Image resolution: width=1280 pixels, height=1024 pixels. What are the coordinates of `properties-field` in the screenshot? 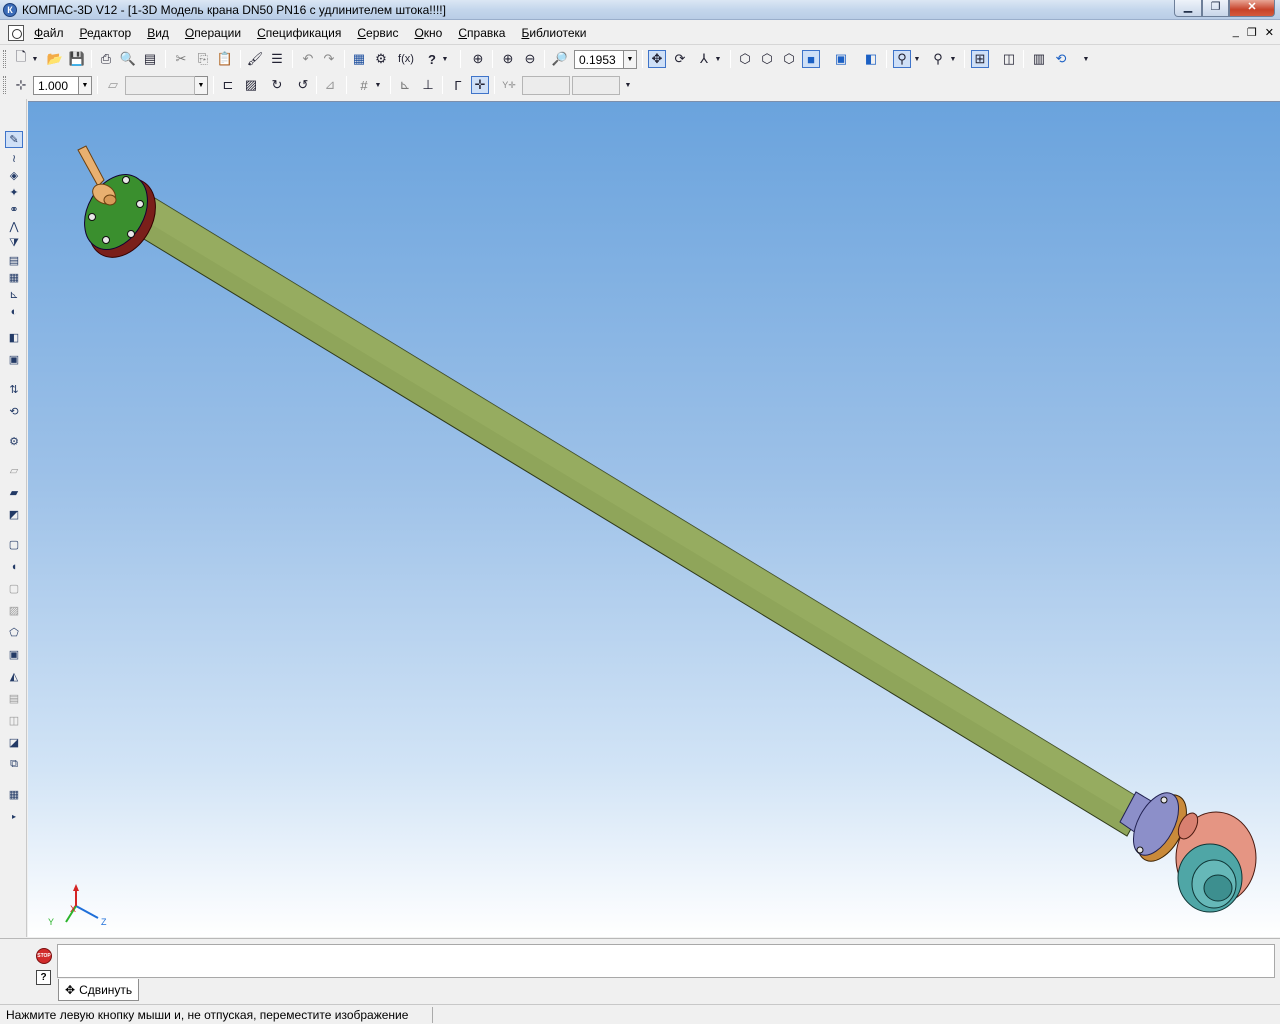 It's located at (666, 961).